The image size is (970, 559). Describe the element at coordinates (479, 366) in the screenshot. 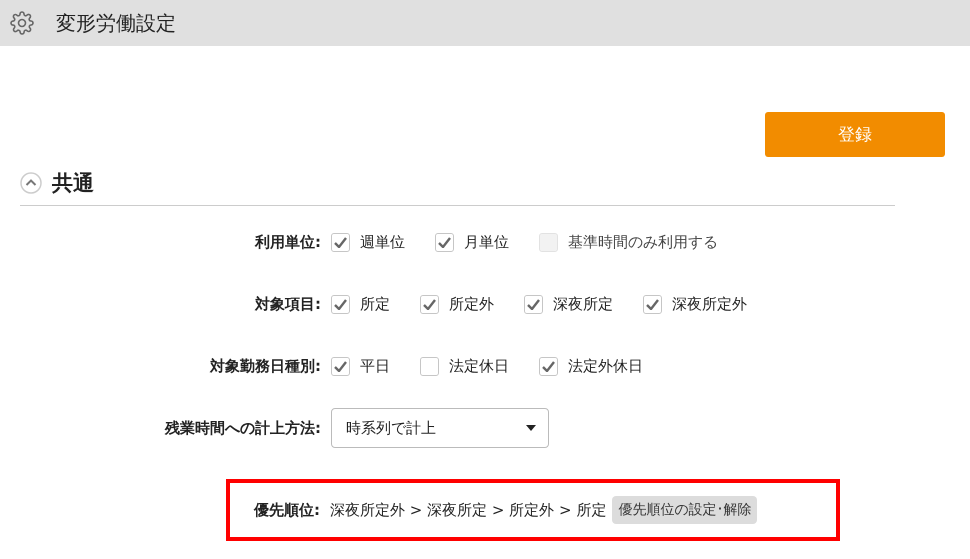

I see `option-label: 法定休日` at that location.